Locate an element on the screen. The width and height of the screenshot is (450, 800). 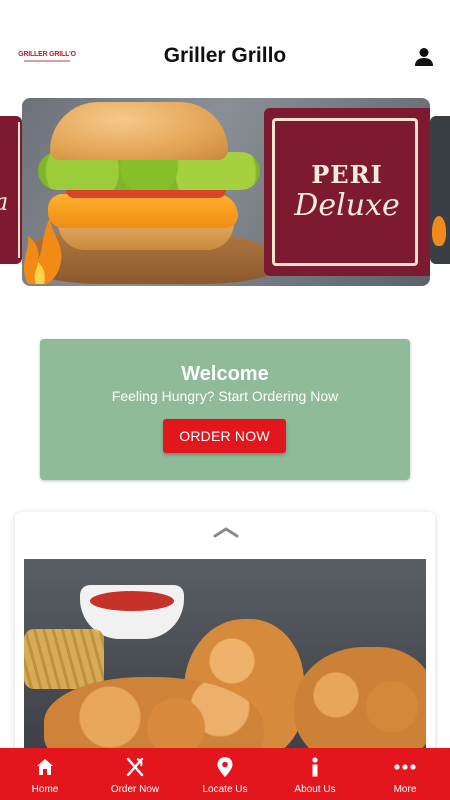
chevron-up-icon is located at coordinates (226, 532).